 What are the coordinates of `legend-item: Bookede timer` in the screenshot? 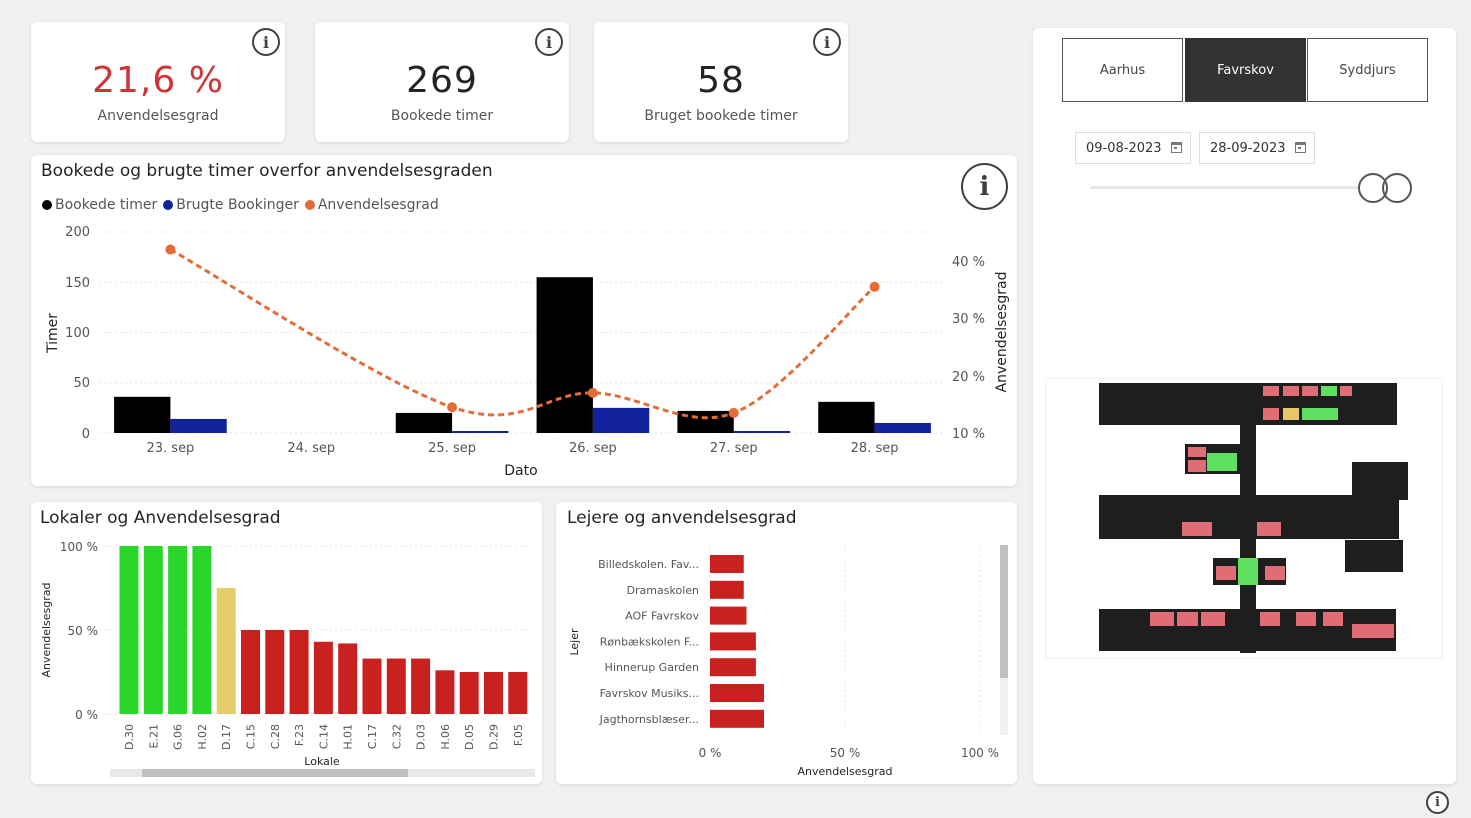 It's located at (99, 205).